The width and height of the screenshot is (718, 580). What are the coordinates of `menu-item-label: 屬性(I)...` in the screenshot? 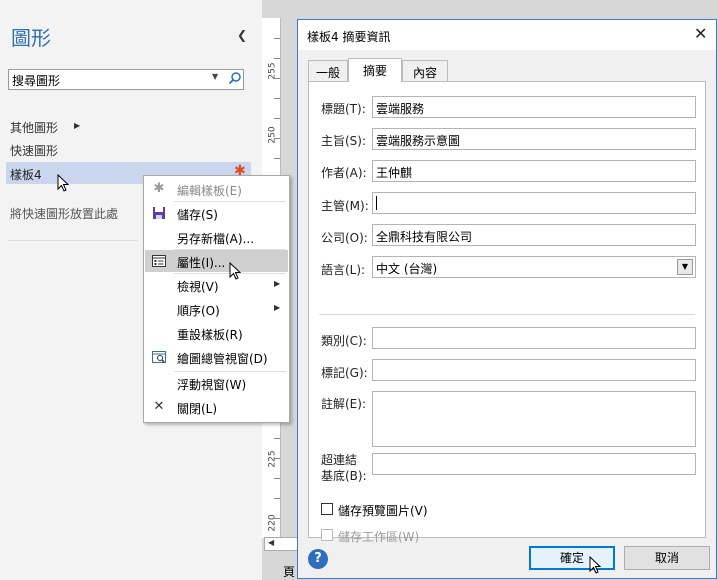 It's located at (201, 263).